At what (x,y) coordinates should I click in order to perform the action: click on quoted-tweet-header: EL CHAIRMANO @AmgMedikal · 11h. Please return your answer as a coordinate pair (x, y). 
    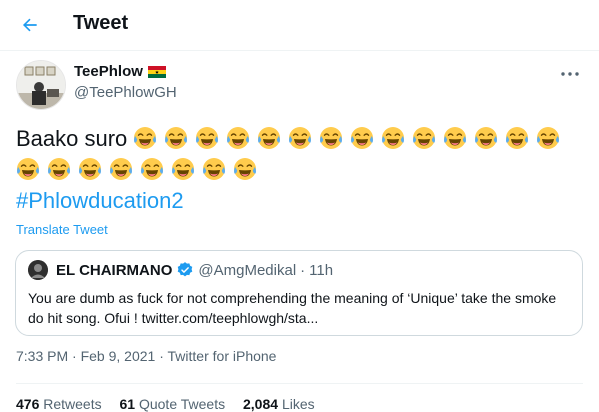
    Looking at the image, I should click on (180, 270).